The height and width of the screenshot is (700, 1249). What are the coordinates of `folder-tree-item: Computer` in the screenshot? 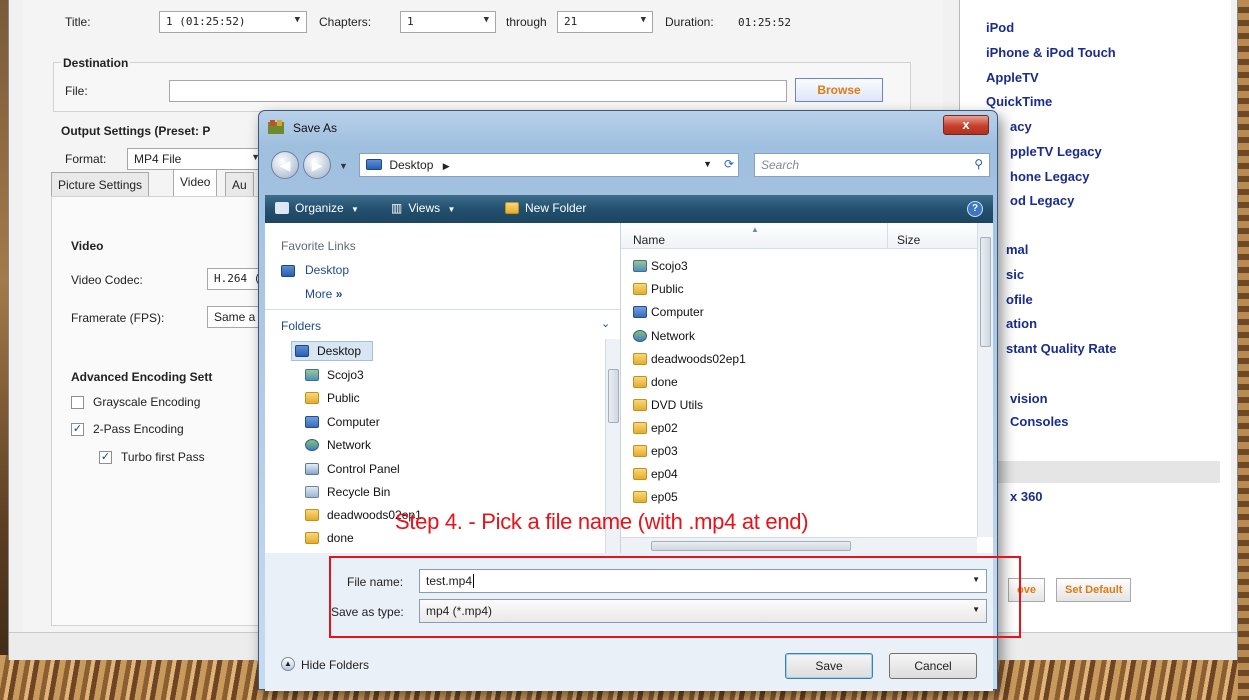 It's located at (353, 422).